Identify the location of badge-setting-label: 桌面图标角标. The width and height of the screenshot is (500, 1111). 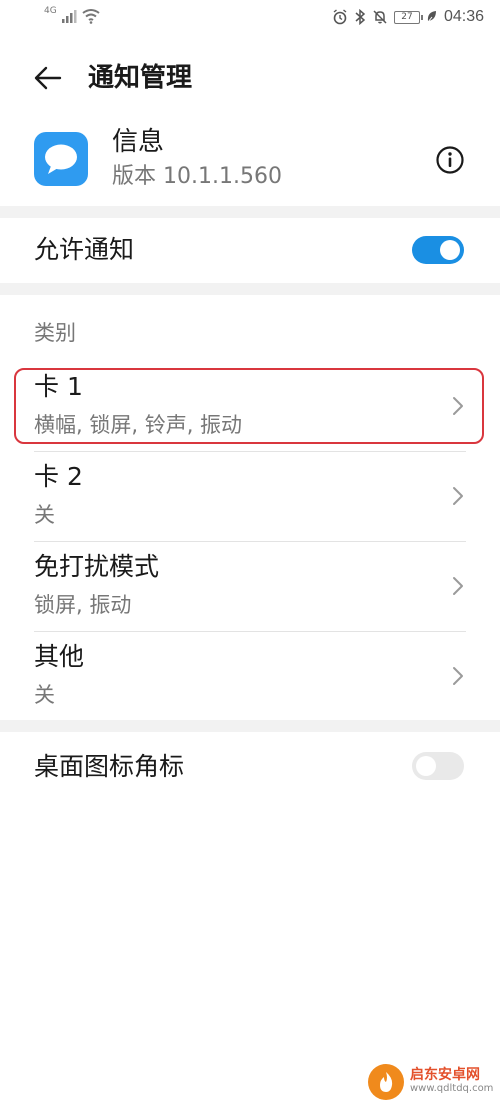
(109, 766).